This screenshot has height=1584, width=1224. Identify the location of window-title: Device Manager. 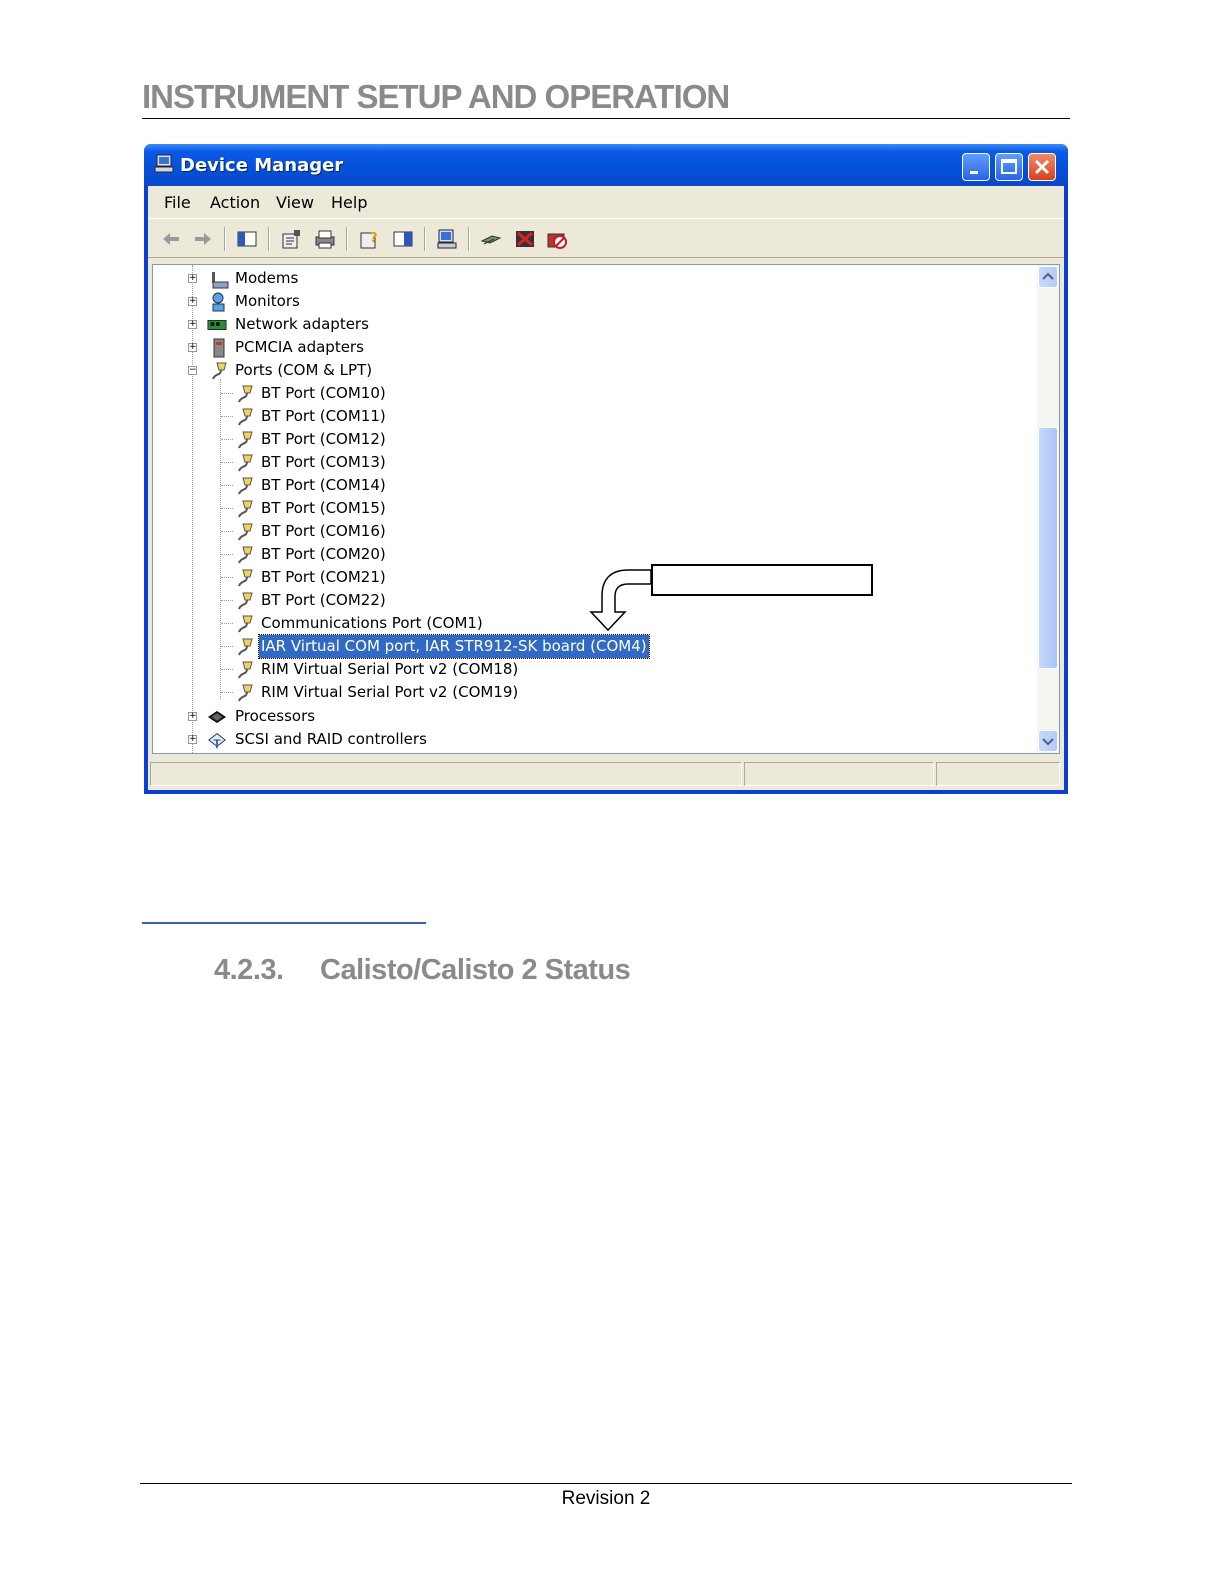
(262, 165).